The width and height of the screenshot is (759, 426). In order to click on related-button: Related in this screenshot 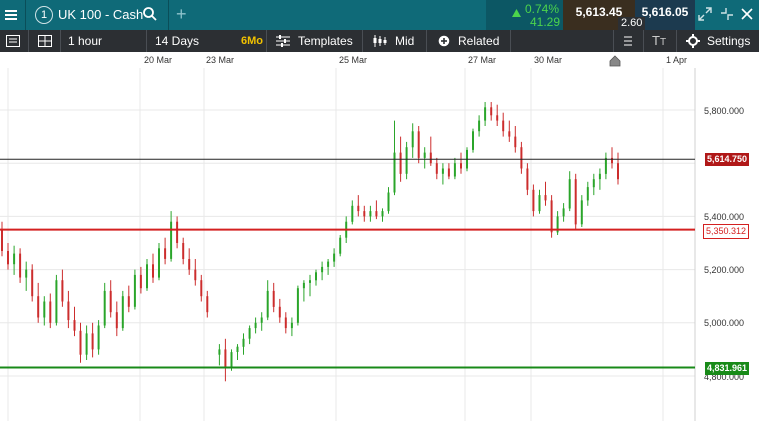, I will do `click(478, 41)`.